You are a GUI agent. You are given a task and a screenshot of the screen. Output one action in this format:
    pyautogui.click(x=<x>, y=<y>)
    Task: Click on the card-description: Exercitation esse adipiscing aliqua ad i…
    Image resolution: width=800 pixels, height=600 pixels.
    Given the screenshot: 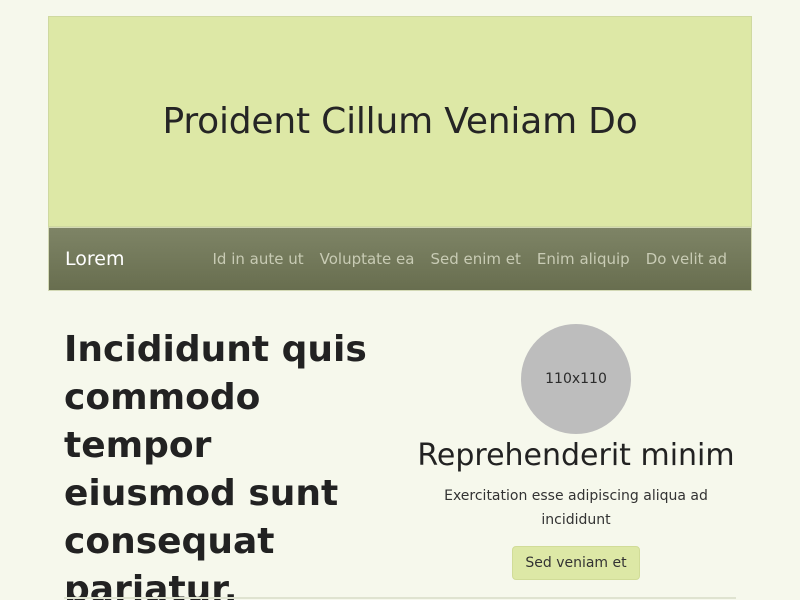 What is the action you would take?
    pyautogui.click(x=576, y=508)
    